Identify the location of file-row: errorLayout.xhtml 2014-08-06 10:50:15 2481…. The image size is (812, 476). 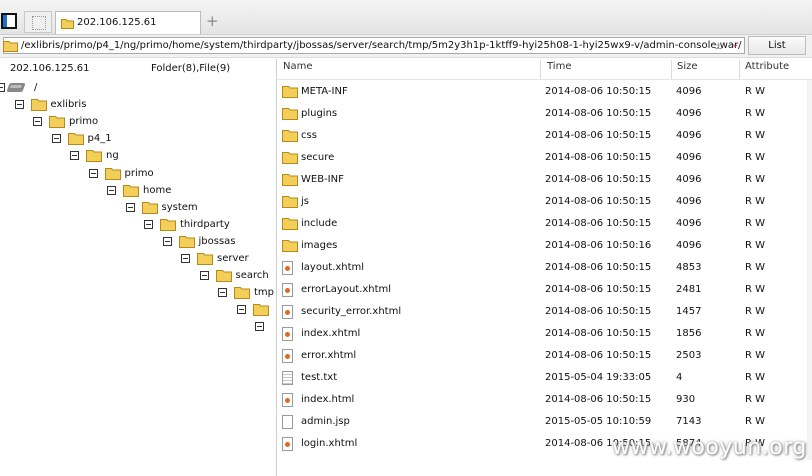
(544, 290).